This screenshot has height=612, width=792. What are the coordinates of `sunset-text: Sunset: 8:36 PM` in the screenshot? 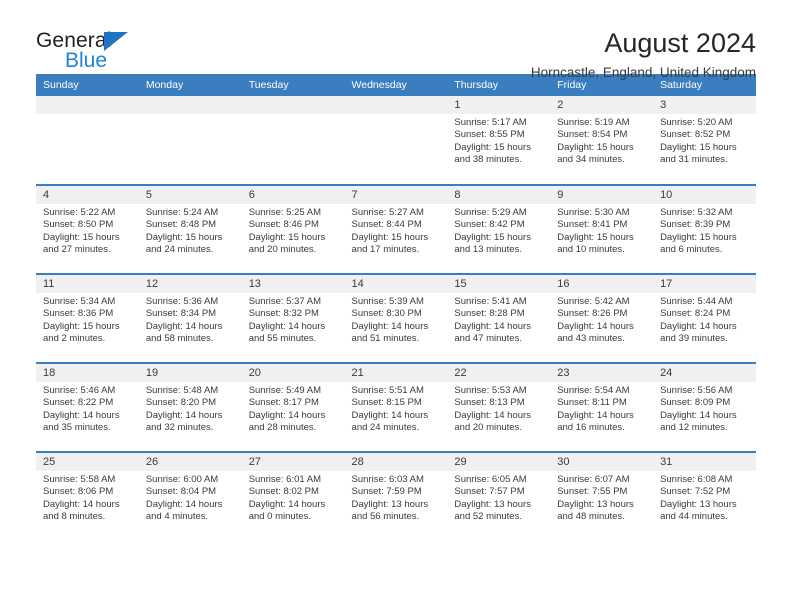 It's located at (78, 314).